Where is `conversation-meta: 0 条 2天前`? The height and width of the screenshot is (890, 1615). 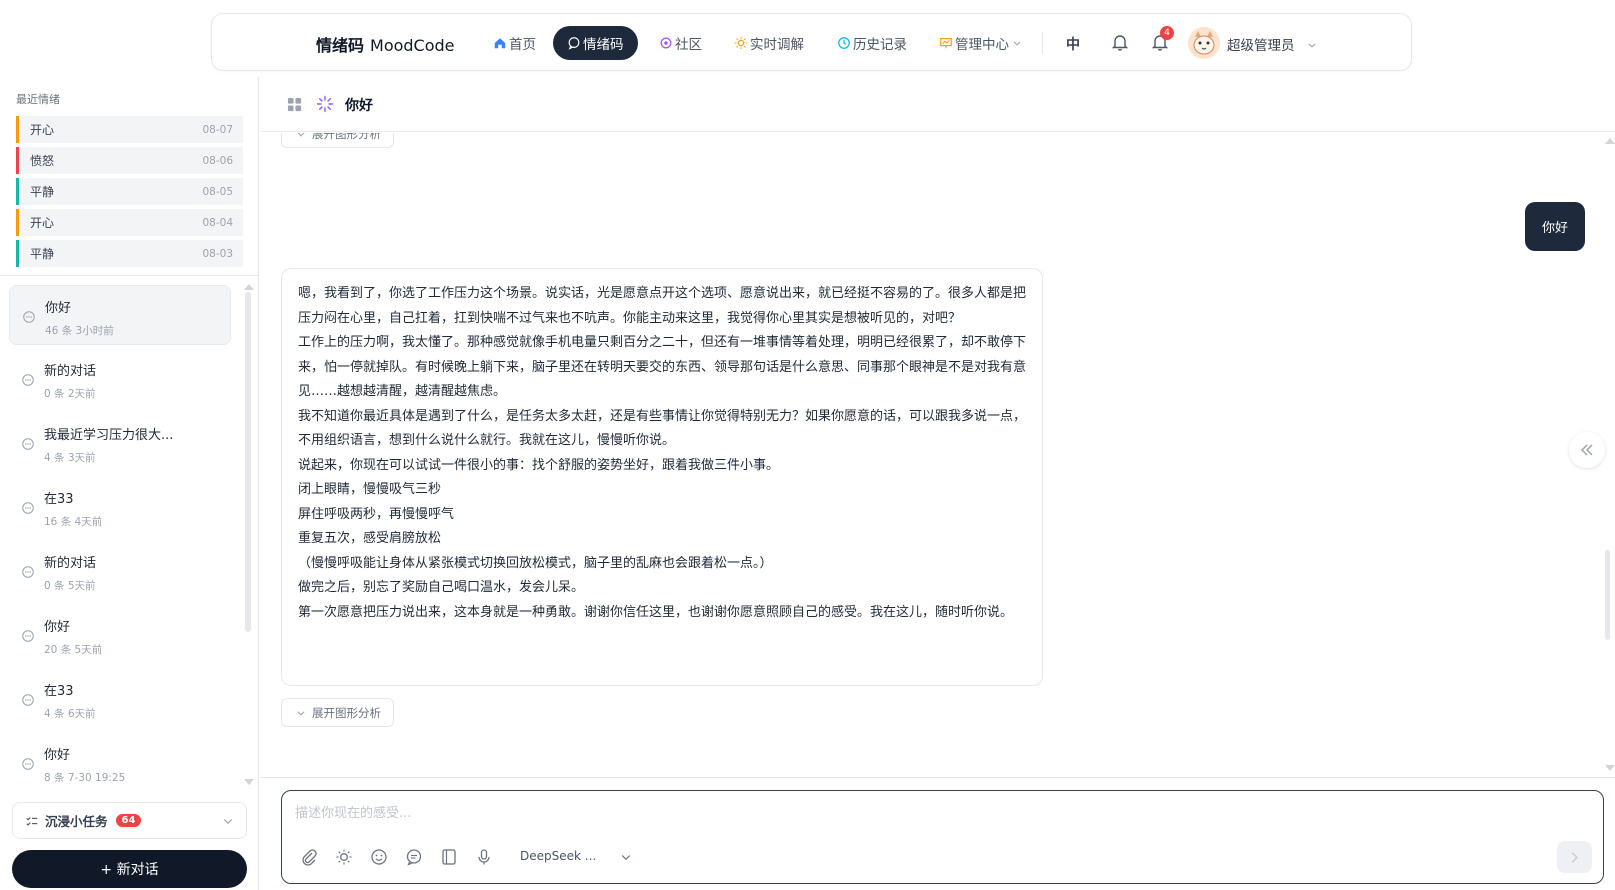
conversation-meta: 0 条 2天前 is located at coordinates (70, 394).